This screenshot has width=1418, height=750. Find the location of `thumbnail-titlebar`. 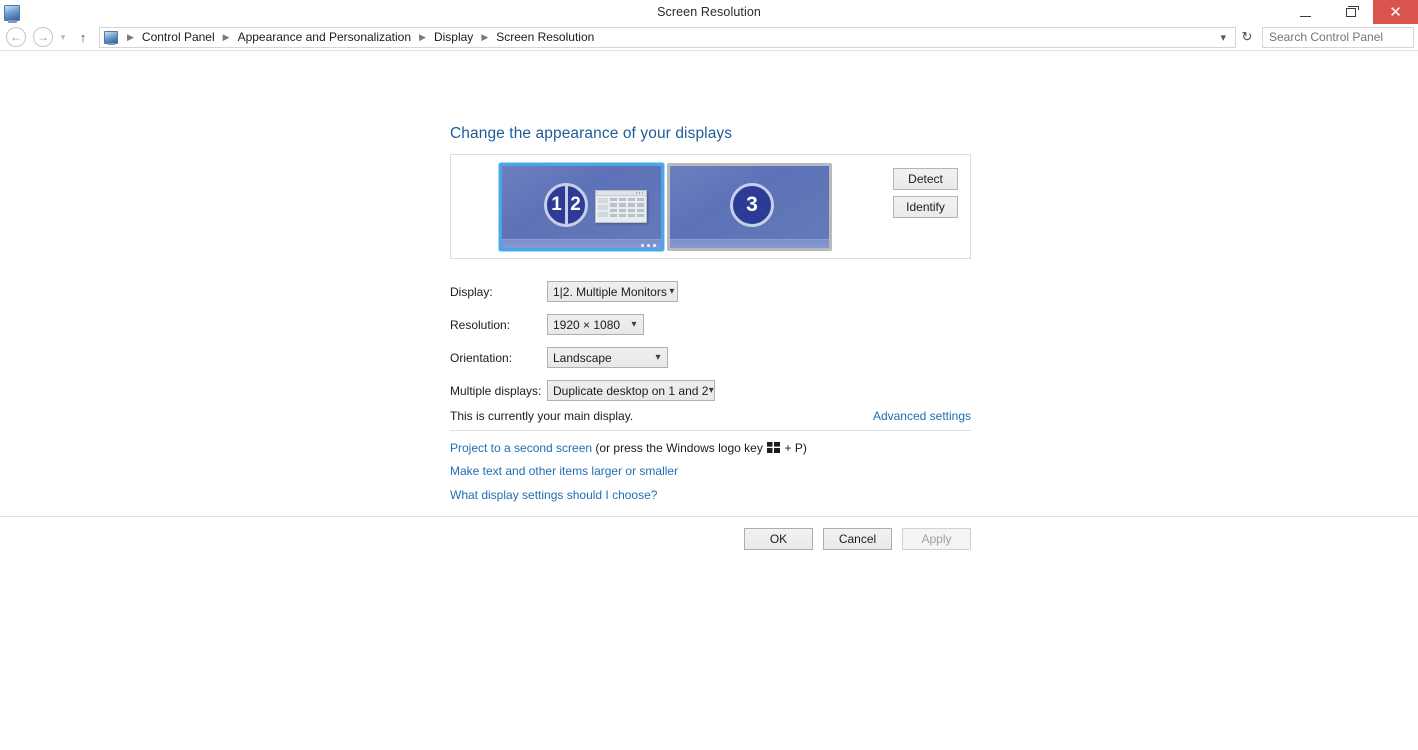

thumbnail-titlebar is located at coordinates (621, 193).